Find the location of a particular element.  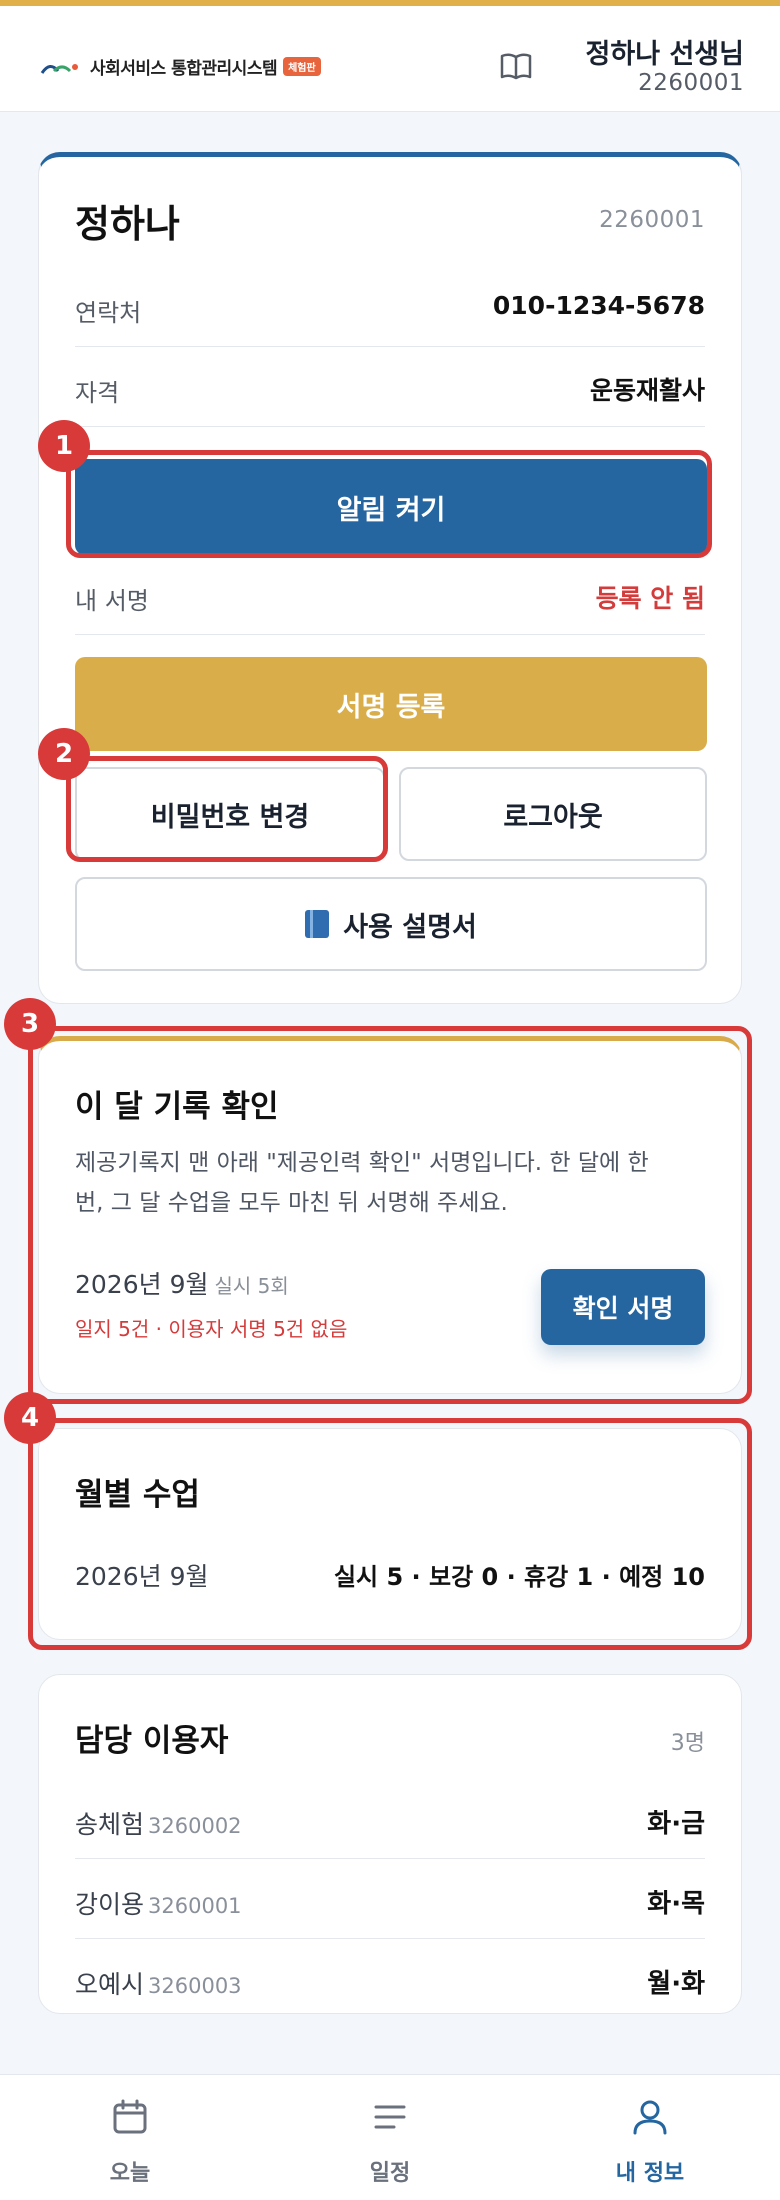

nav-schedule: 일정 is located at coordinates (390, 2137).